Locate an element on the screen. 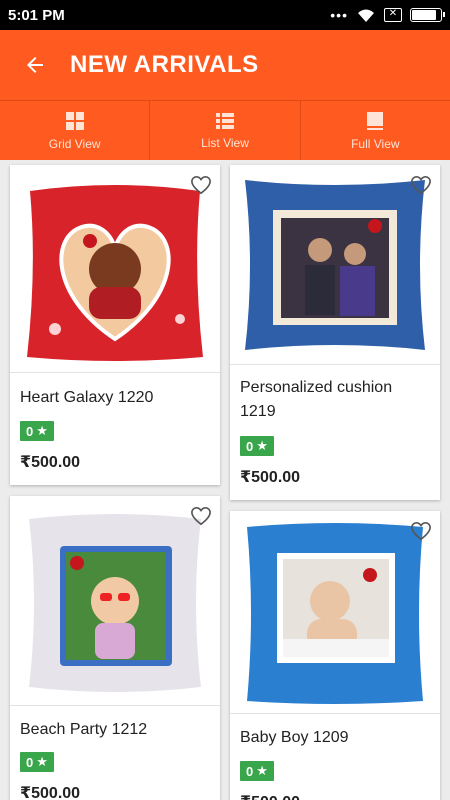  product-title: Heart Galaxy 1220 is located at coordinates (87, 397).